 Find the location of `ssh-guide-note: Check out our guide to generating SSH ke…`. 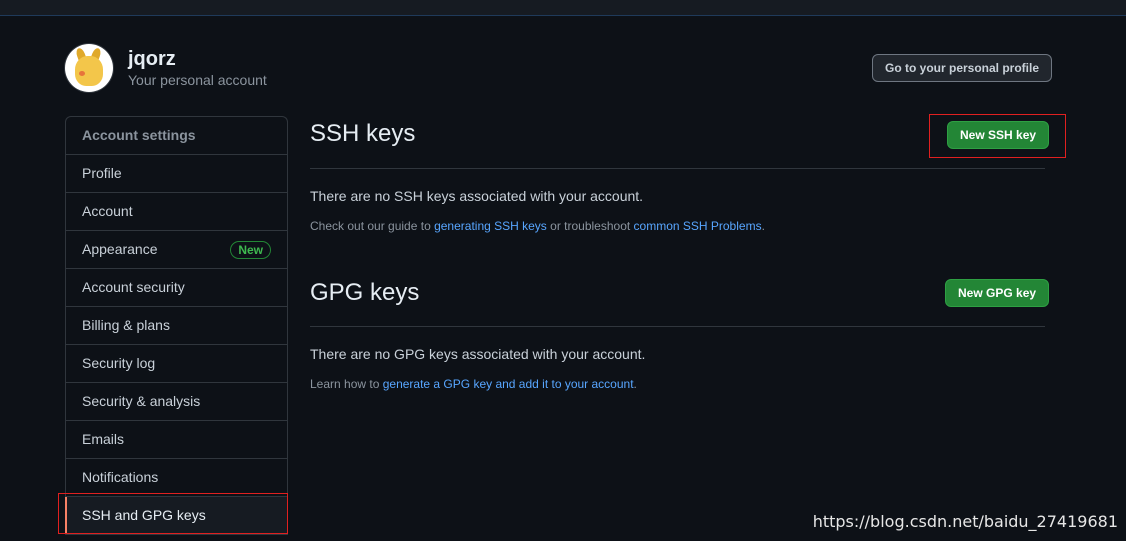

ssh-guide-note: Check out our guide to generating SSH ke… is located at coordinates (537, 226).